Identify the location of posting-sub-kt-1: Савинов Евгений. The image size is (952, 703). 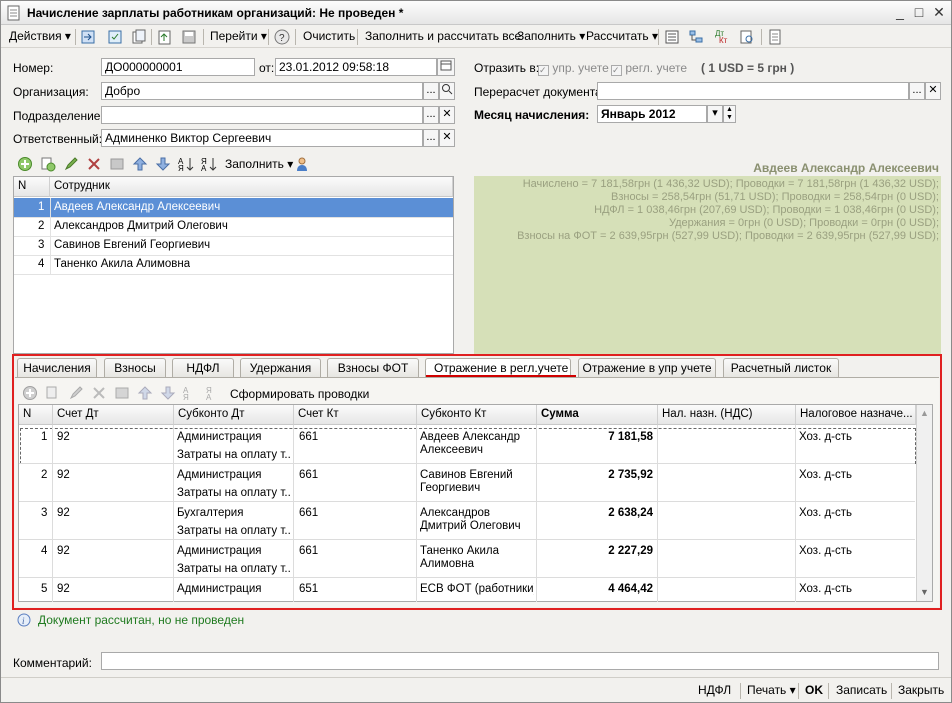
(477, 475).